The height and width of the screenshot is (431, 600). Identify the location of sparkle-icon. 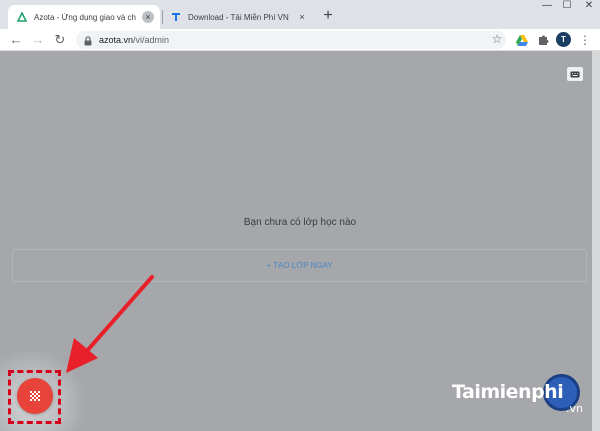
(35, 396).